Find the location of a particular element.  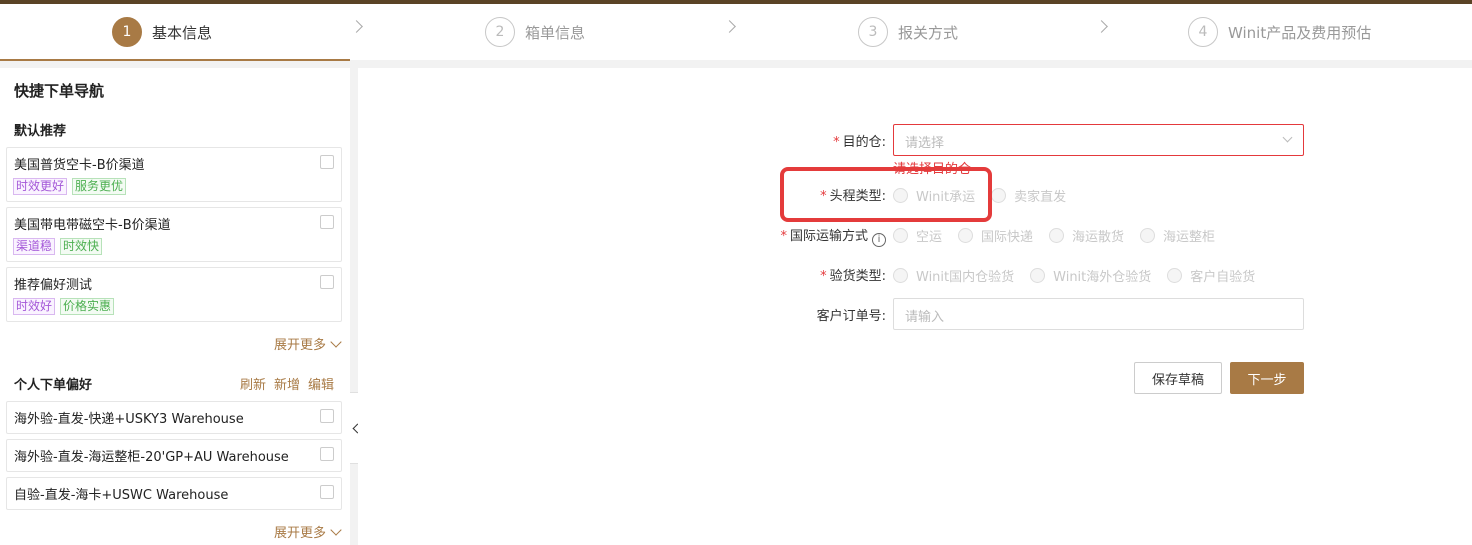

expand-more-personal: 展开更多 is located at coordinates (307, 531).